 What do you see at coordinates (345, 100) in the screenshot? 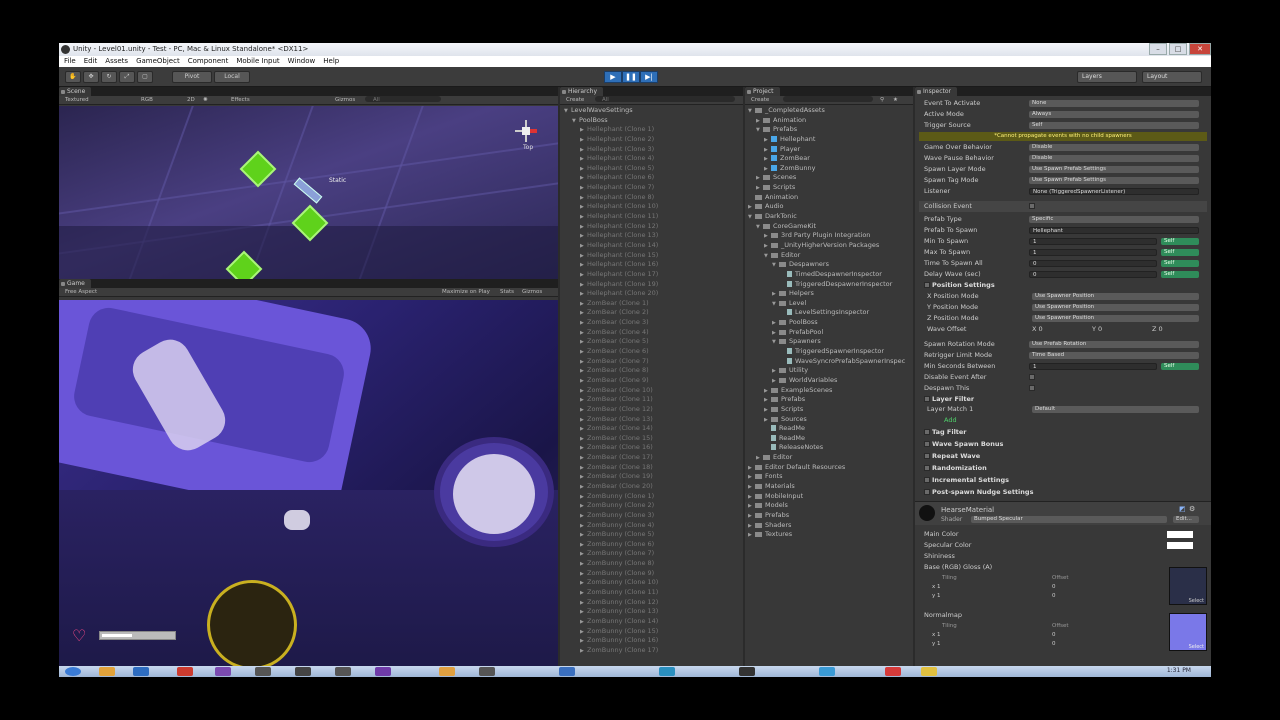
I see `gizmos-dropdown: Gizmos` at bounding box center [345, 100].